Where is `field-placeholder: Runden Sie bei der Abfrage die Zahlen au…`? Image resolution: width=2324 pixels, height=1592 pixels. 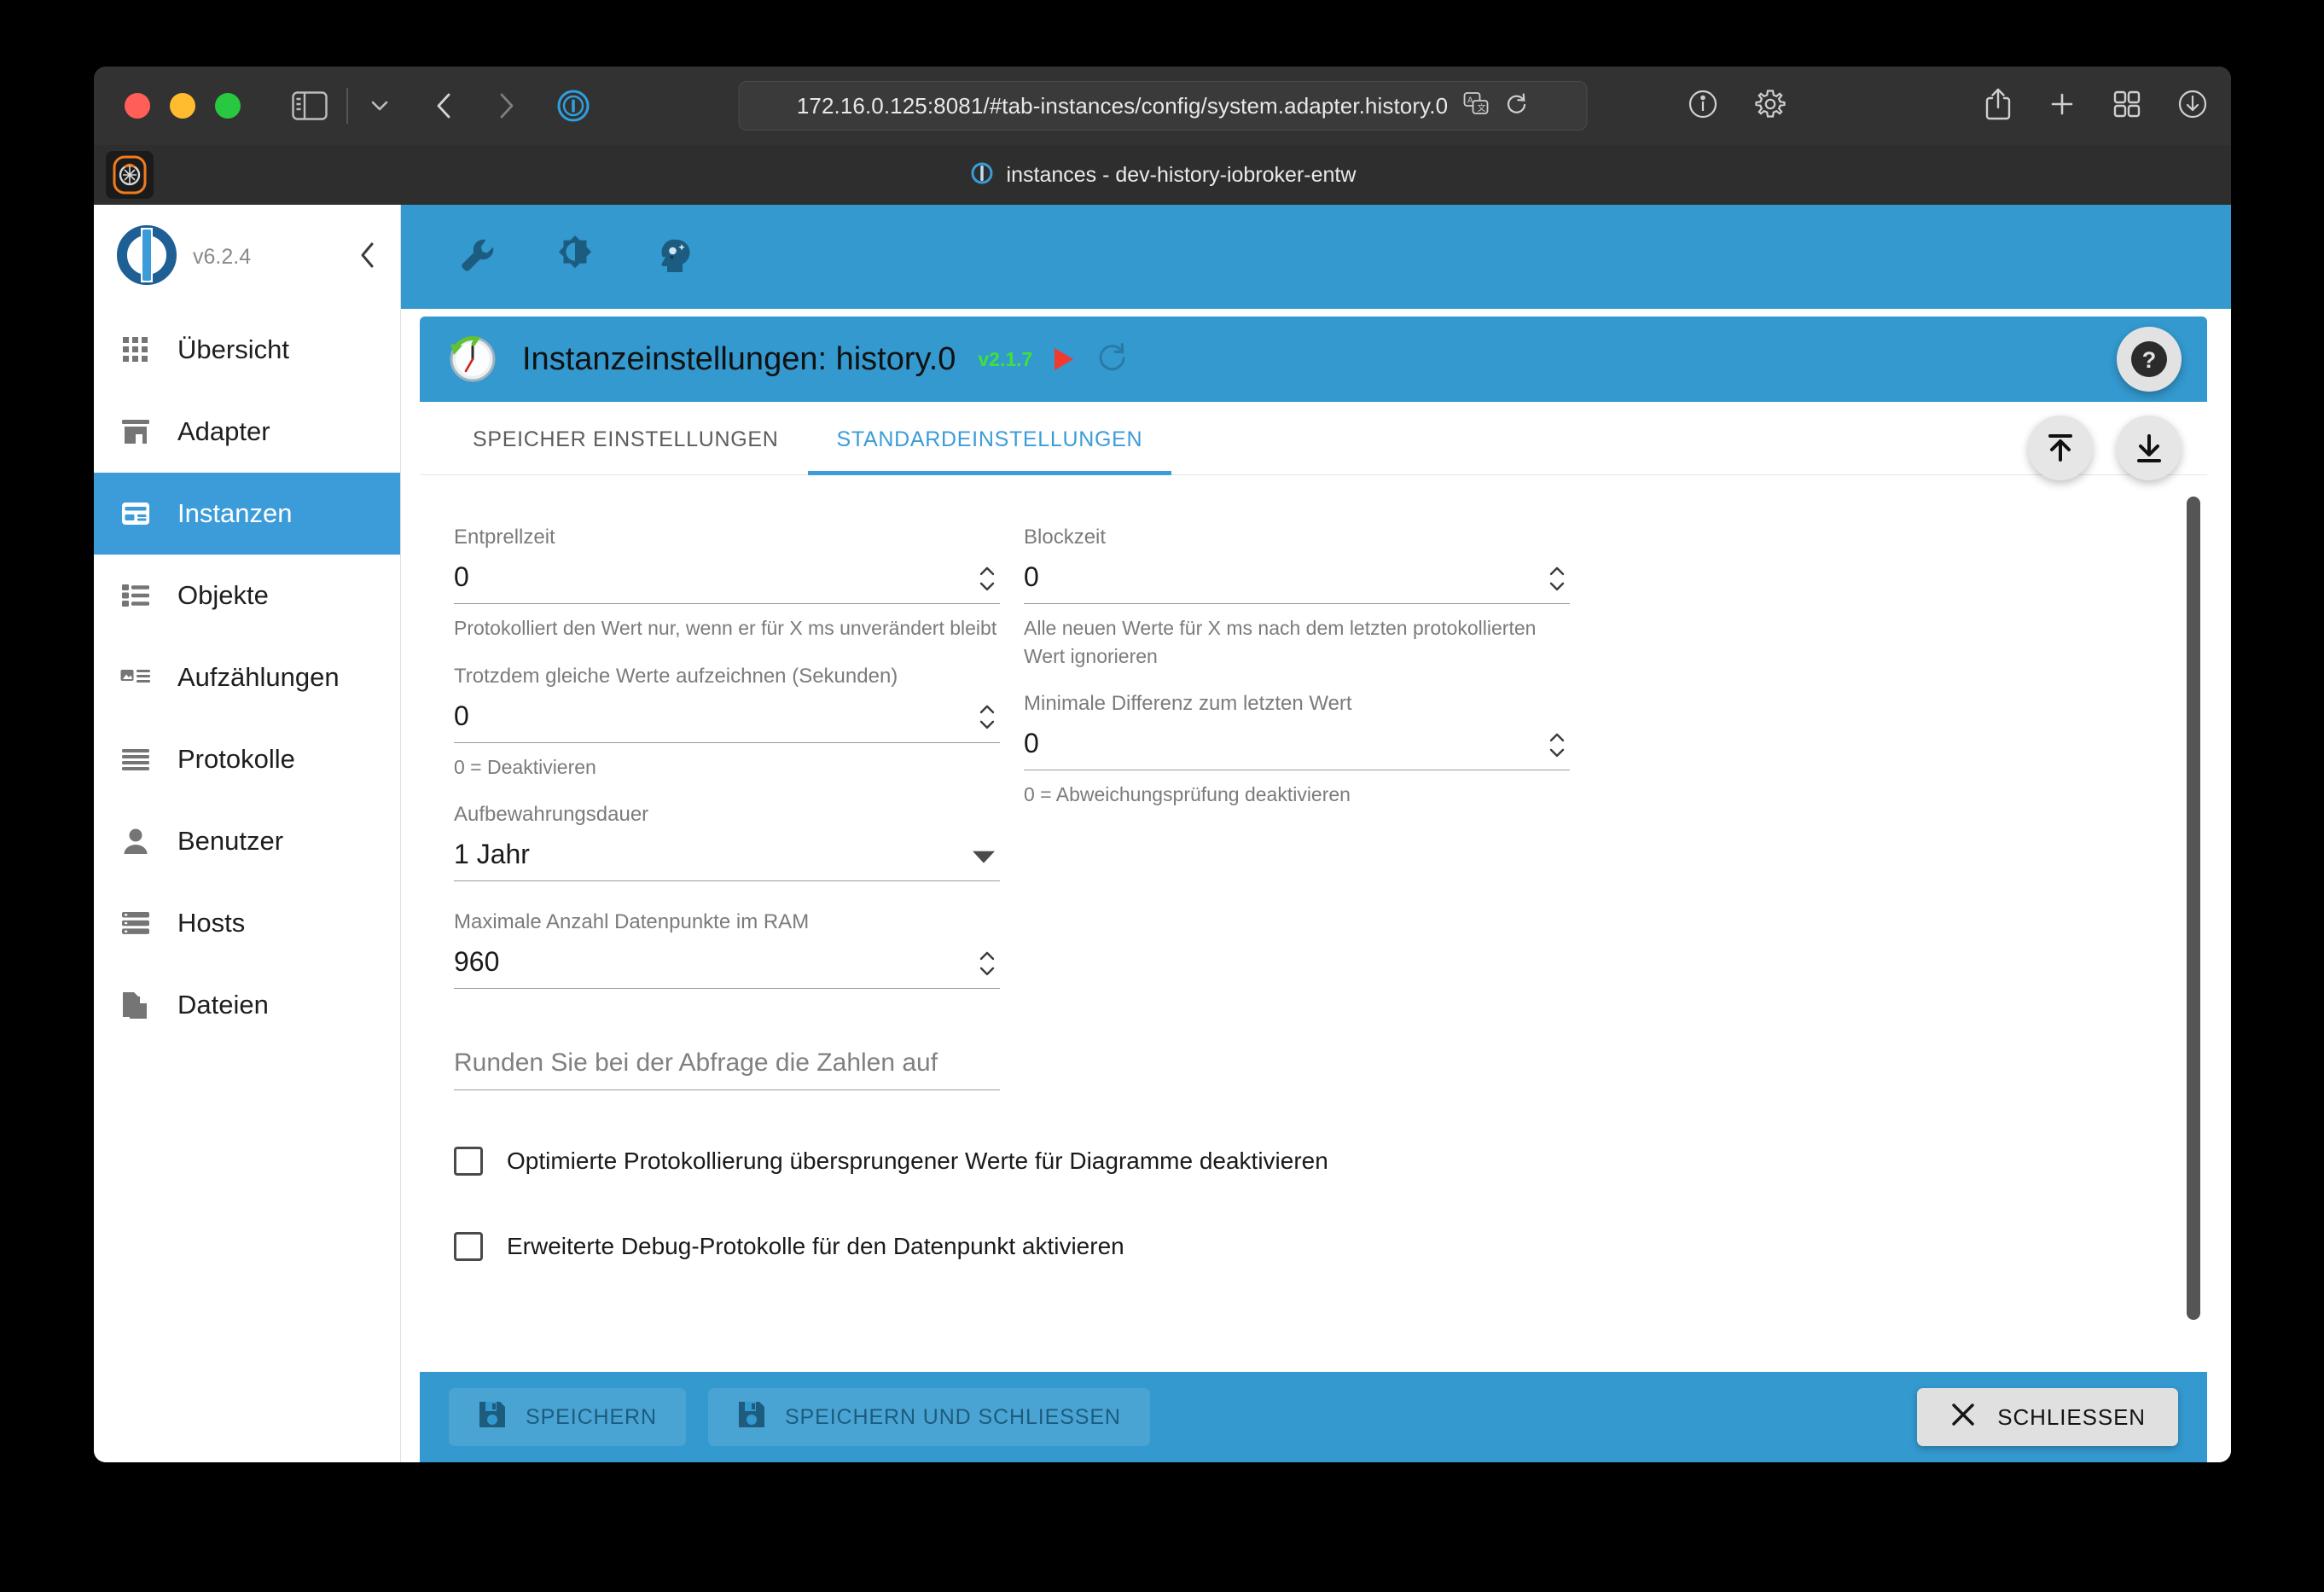
field-placeholder: Runden Sie bei der Abfrage die Zahlen au… is located at coordinates (696, 1063).